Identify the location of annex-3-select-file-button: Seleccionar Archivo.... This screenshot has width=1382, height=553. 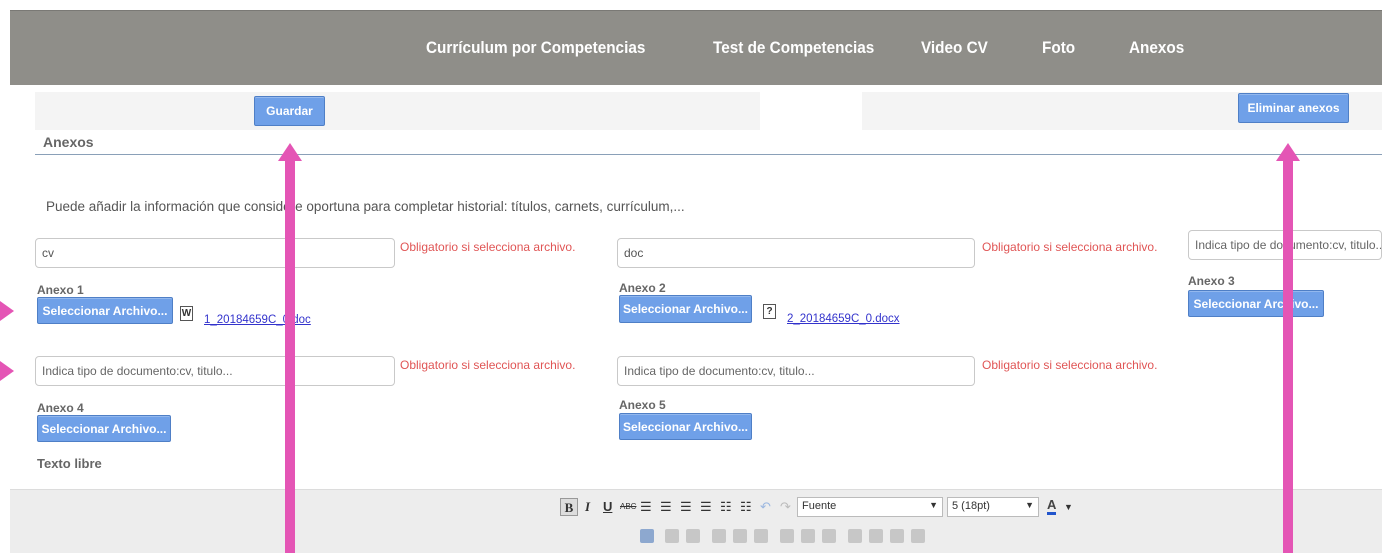
(1256, 303).